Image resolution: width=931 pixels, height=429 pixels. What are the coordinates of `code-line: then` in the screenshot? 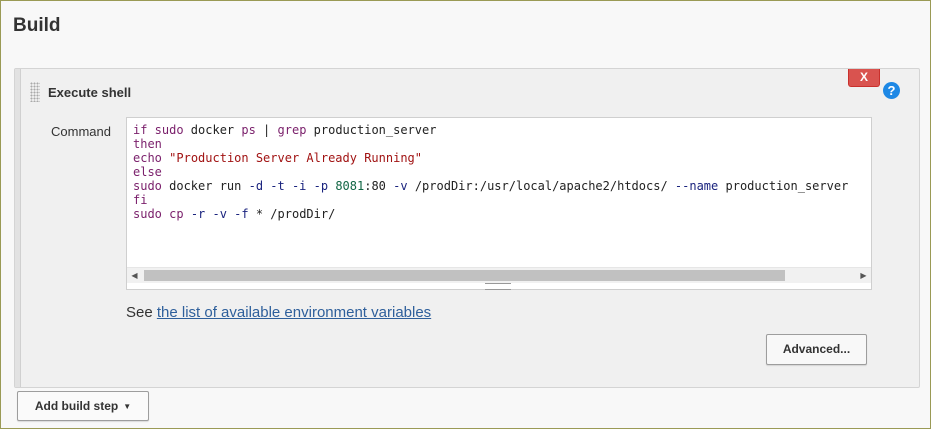 It's located at (502, 144).